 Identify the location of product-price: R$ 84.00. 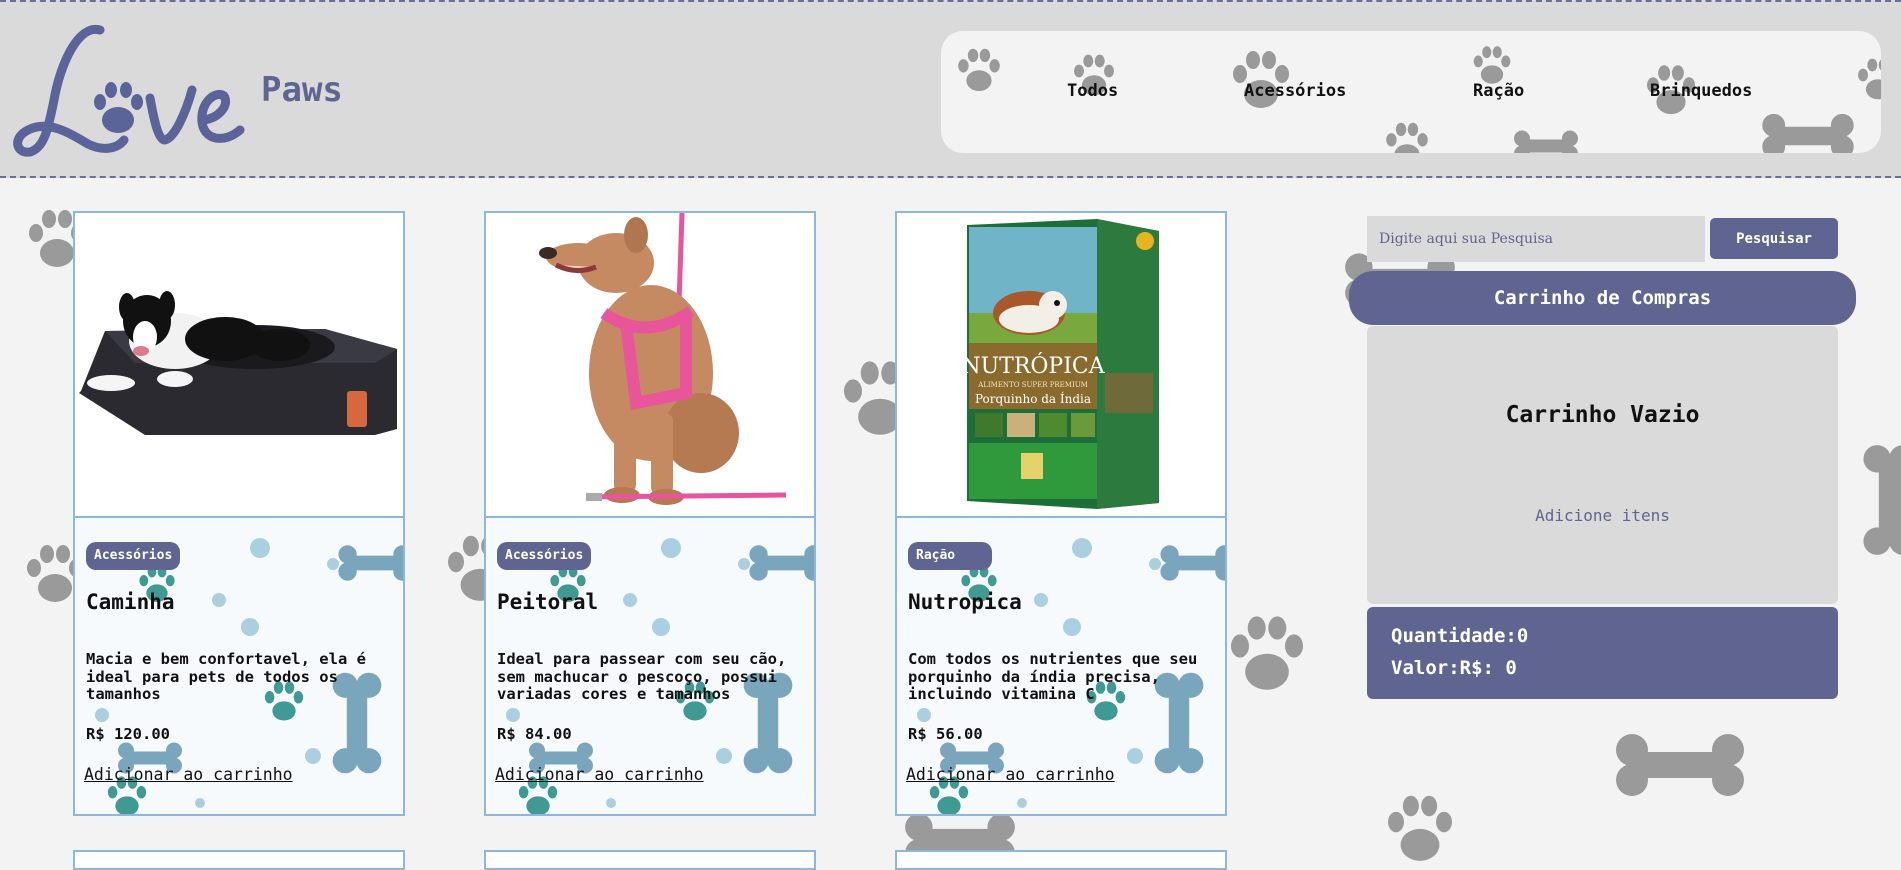
(534, 734).